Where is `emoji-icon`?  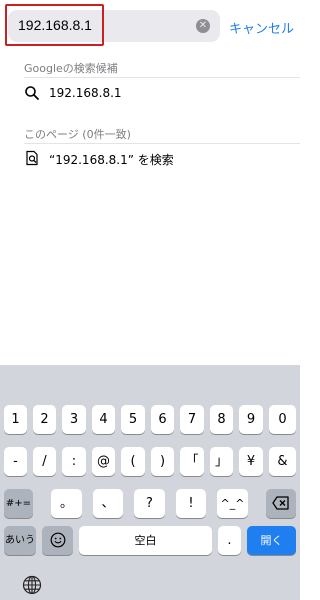
emoji-icon is located at coordinates (57, 540).